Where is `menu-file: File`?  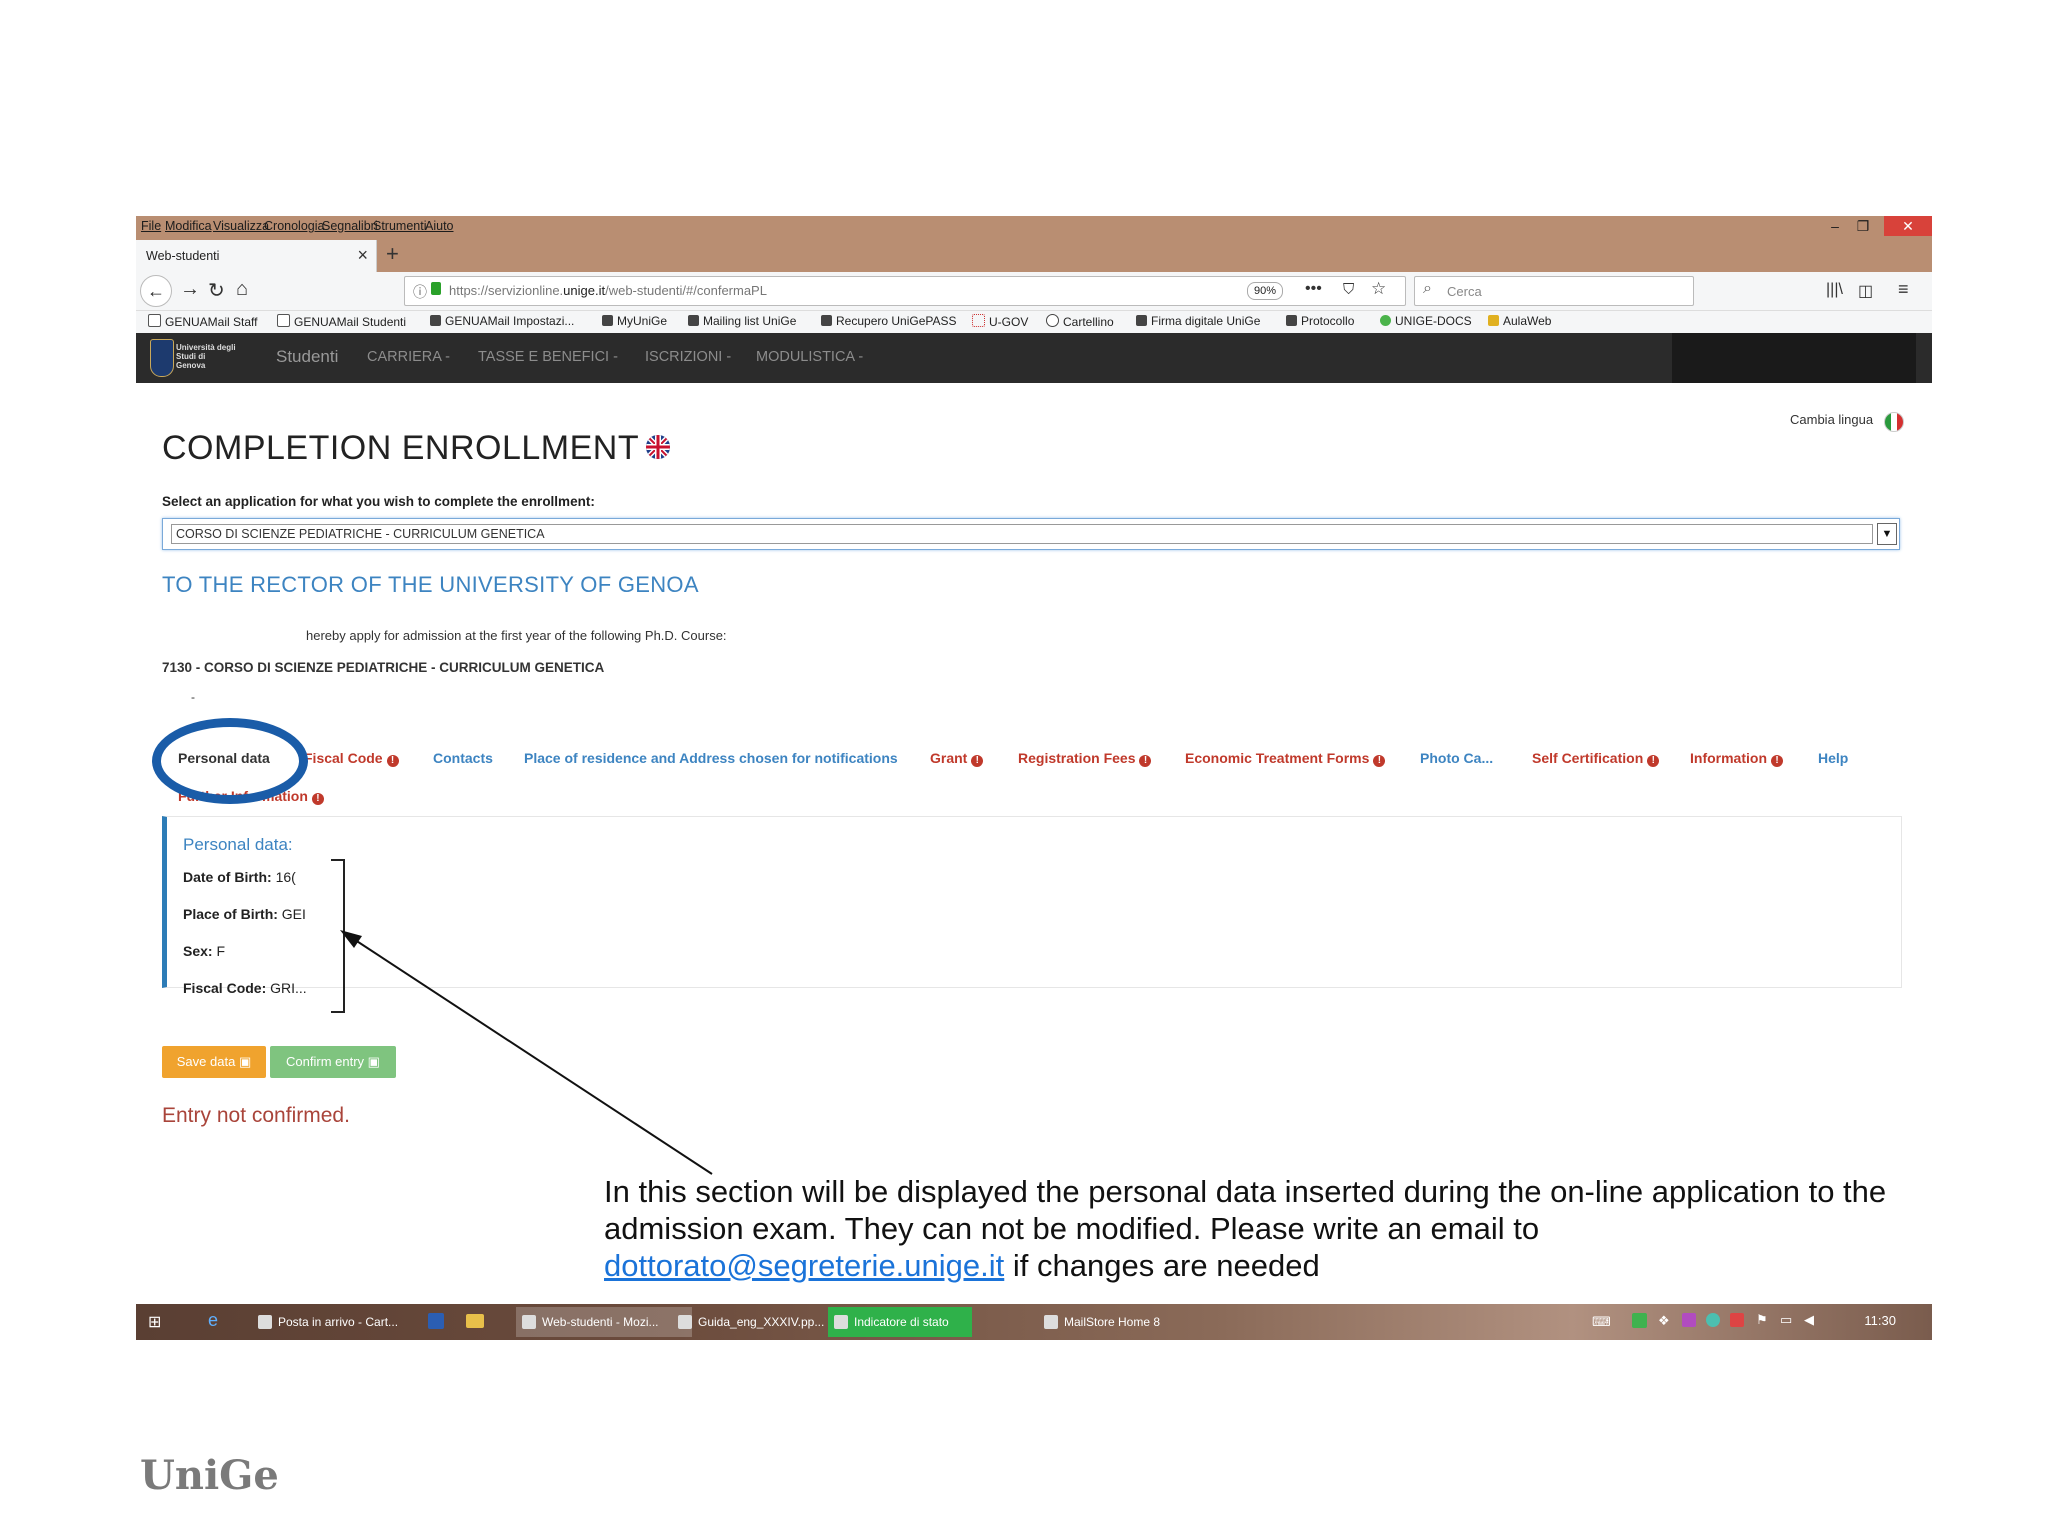 menu-file: File is located at coordinates (151, 226).